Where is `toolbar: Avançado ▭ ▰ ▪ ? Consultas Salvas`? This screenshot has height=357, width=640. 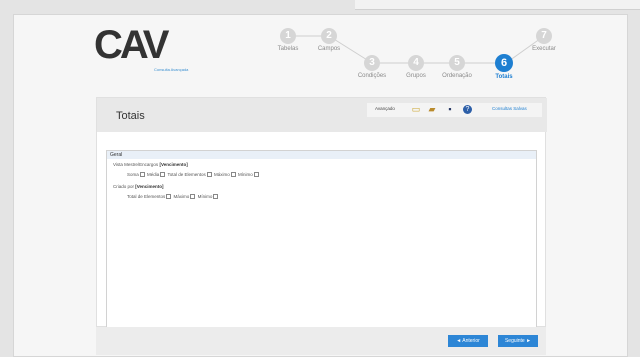 toolbar: Avançado ▭ ▰ ▪ ? Consultas Salvas is located at coordinates (454, 110).